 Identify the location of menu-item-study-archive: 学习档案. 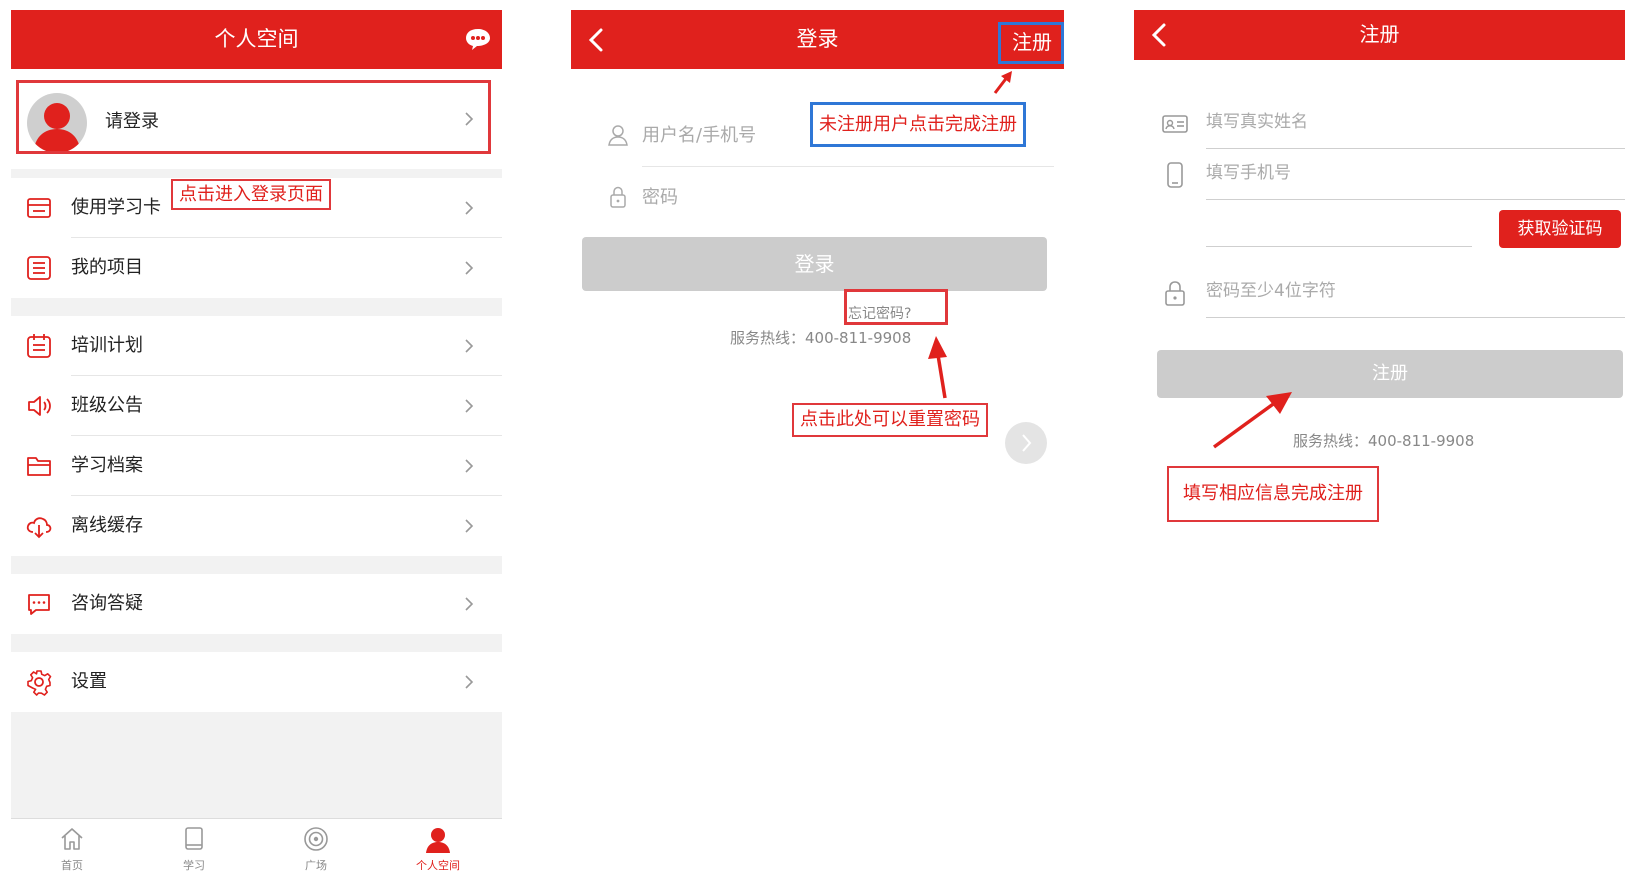
(256, 466).